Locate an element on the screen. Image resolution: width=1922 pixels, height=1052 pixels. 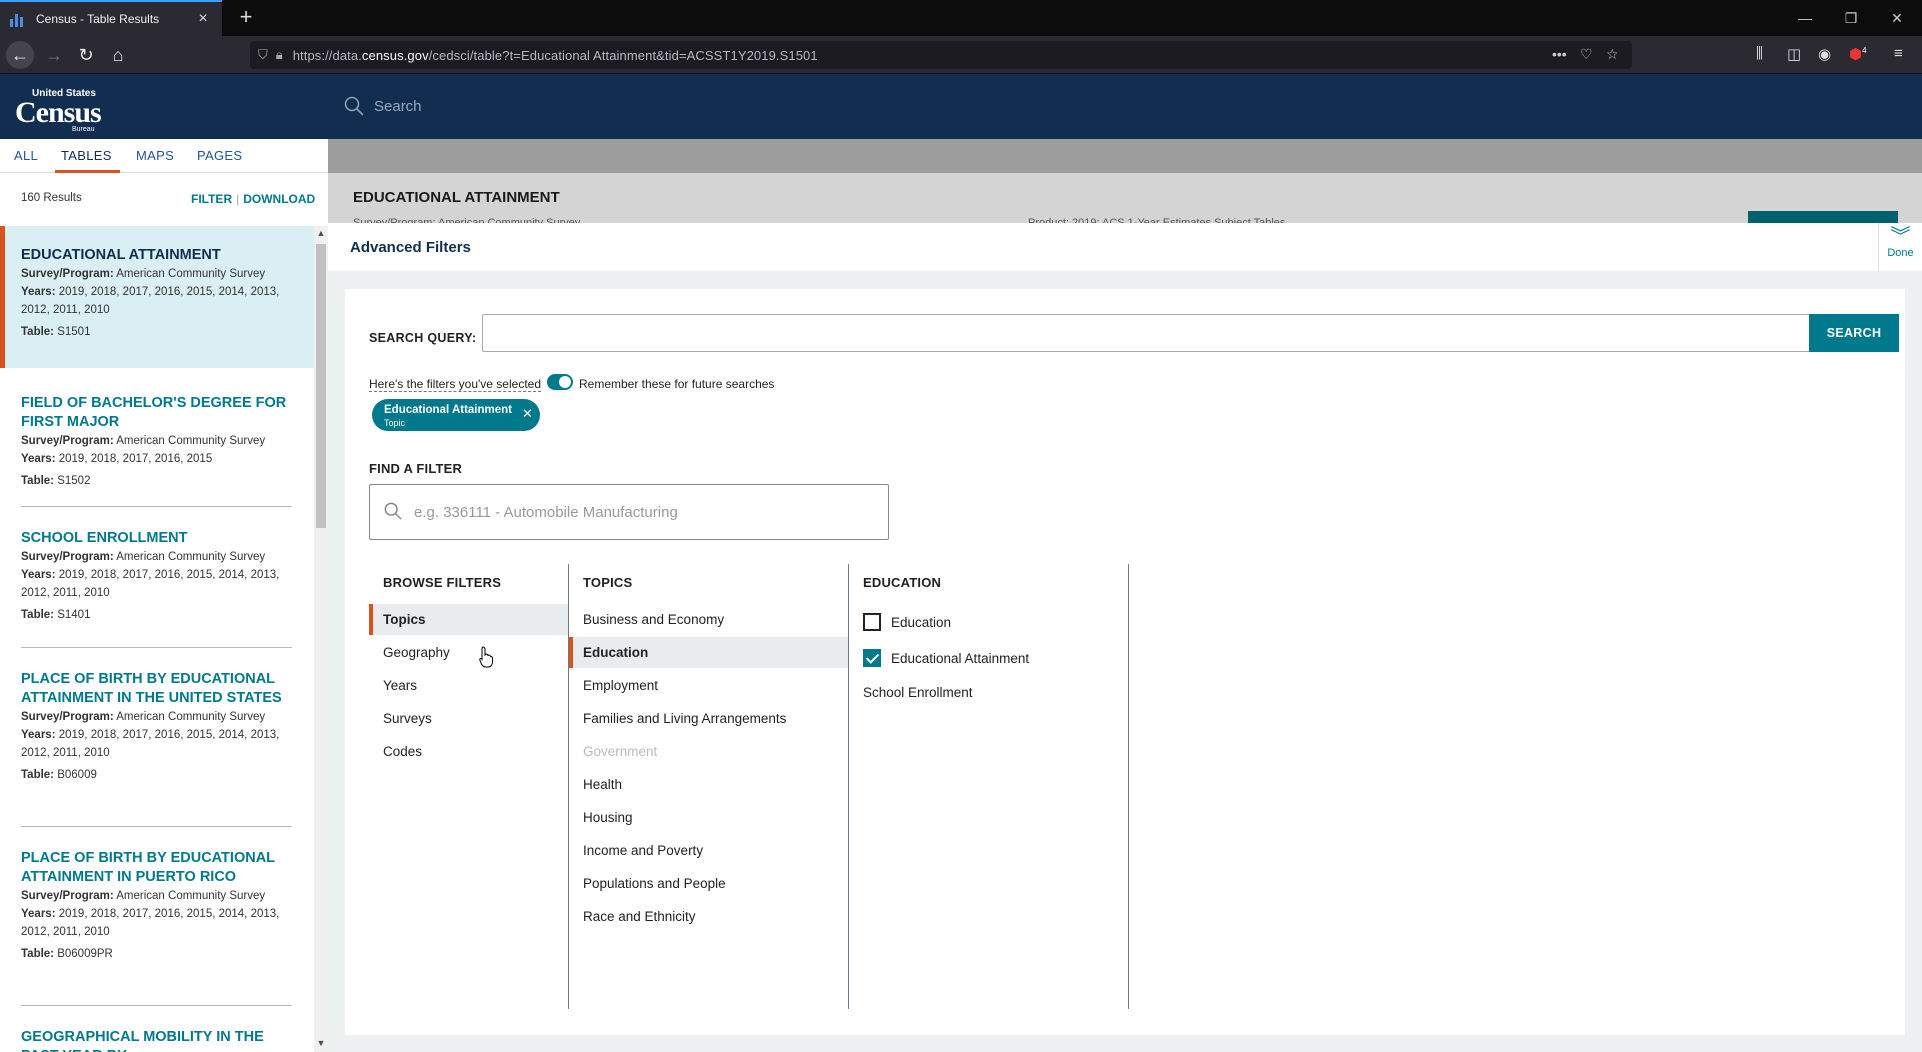
search-query-label: SEARCH QUERY: is located at coordinates (423, 338).